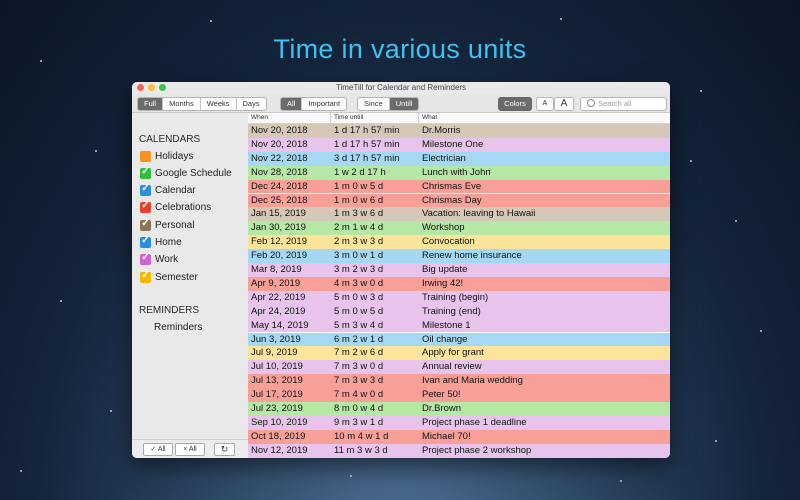  What do you see at coordinates (168, 190) in the screenshot?
I see `sidebar-item-calendar: ✓ Calendar` at bounding box center [168, 190].